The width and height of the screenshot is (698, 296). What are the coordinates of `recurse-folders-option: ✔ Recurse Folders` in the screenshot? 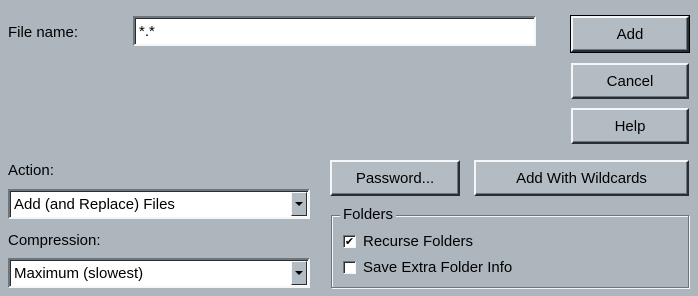 It's located at (408, 241).